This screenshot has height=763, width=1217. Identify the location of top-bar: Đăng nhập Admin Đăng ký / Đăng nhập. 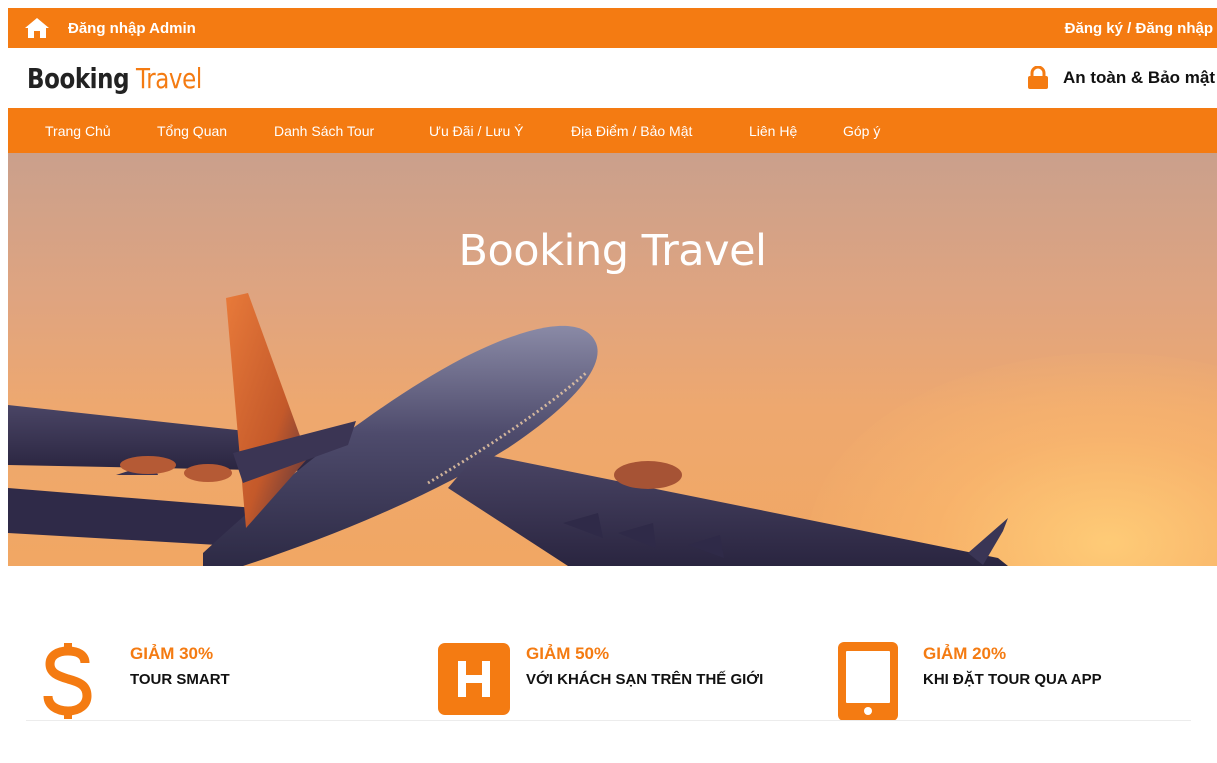
(612, 28).